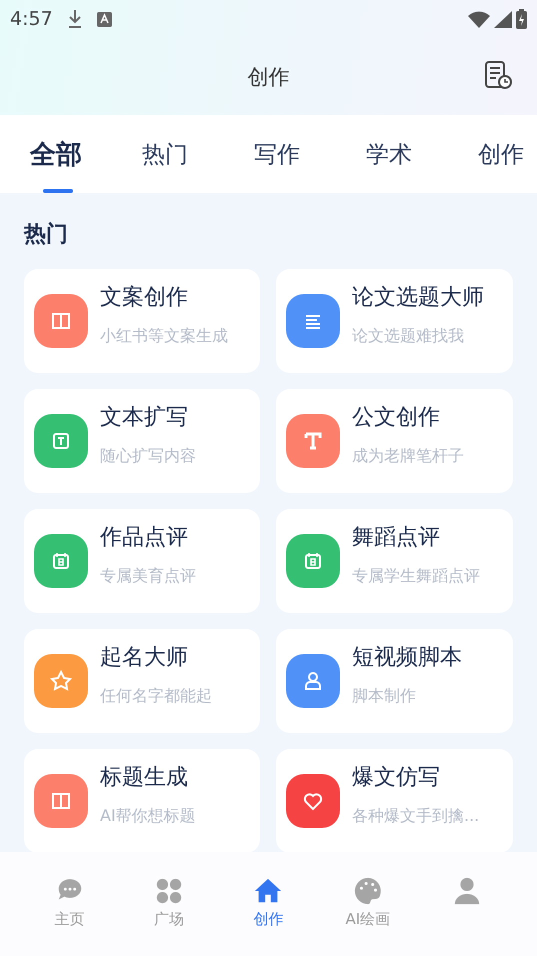  Describe the element at coordinates (416, 576) in the screenshot. I see `tool-description: 专属学生舞蹈点评` at that location.